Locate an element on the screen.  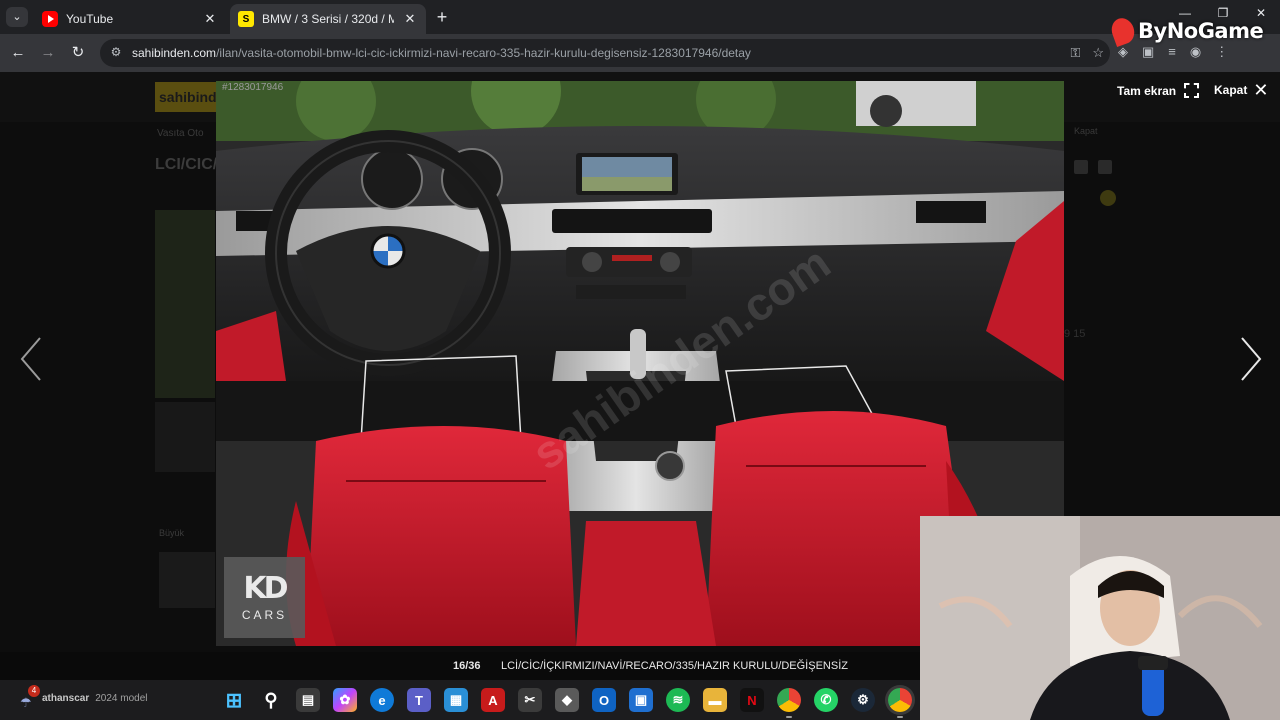
bg-badge is located at coordinates (1108, 198).